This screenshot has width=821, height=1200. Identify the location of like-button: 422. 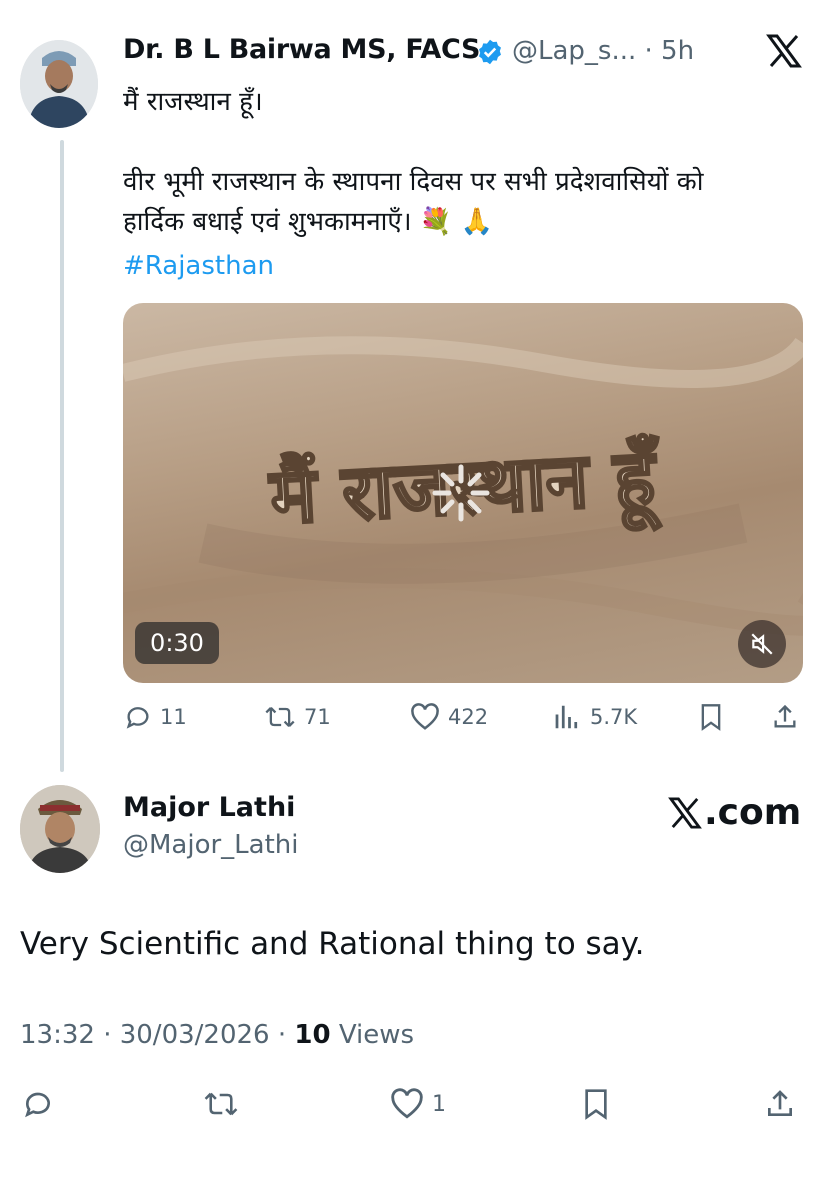
(449, 717).